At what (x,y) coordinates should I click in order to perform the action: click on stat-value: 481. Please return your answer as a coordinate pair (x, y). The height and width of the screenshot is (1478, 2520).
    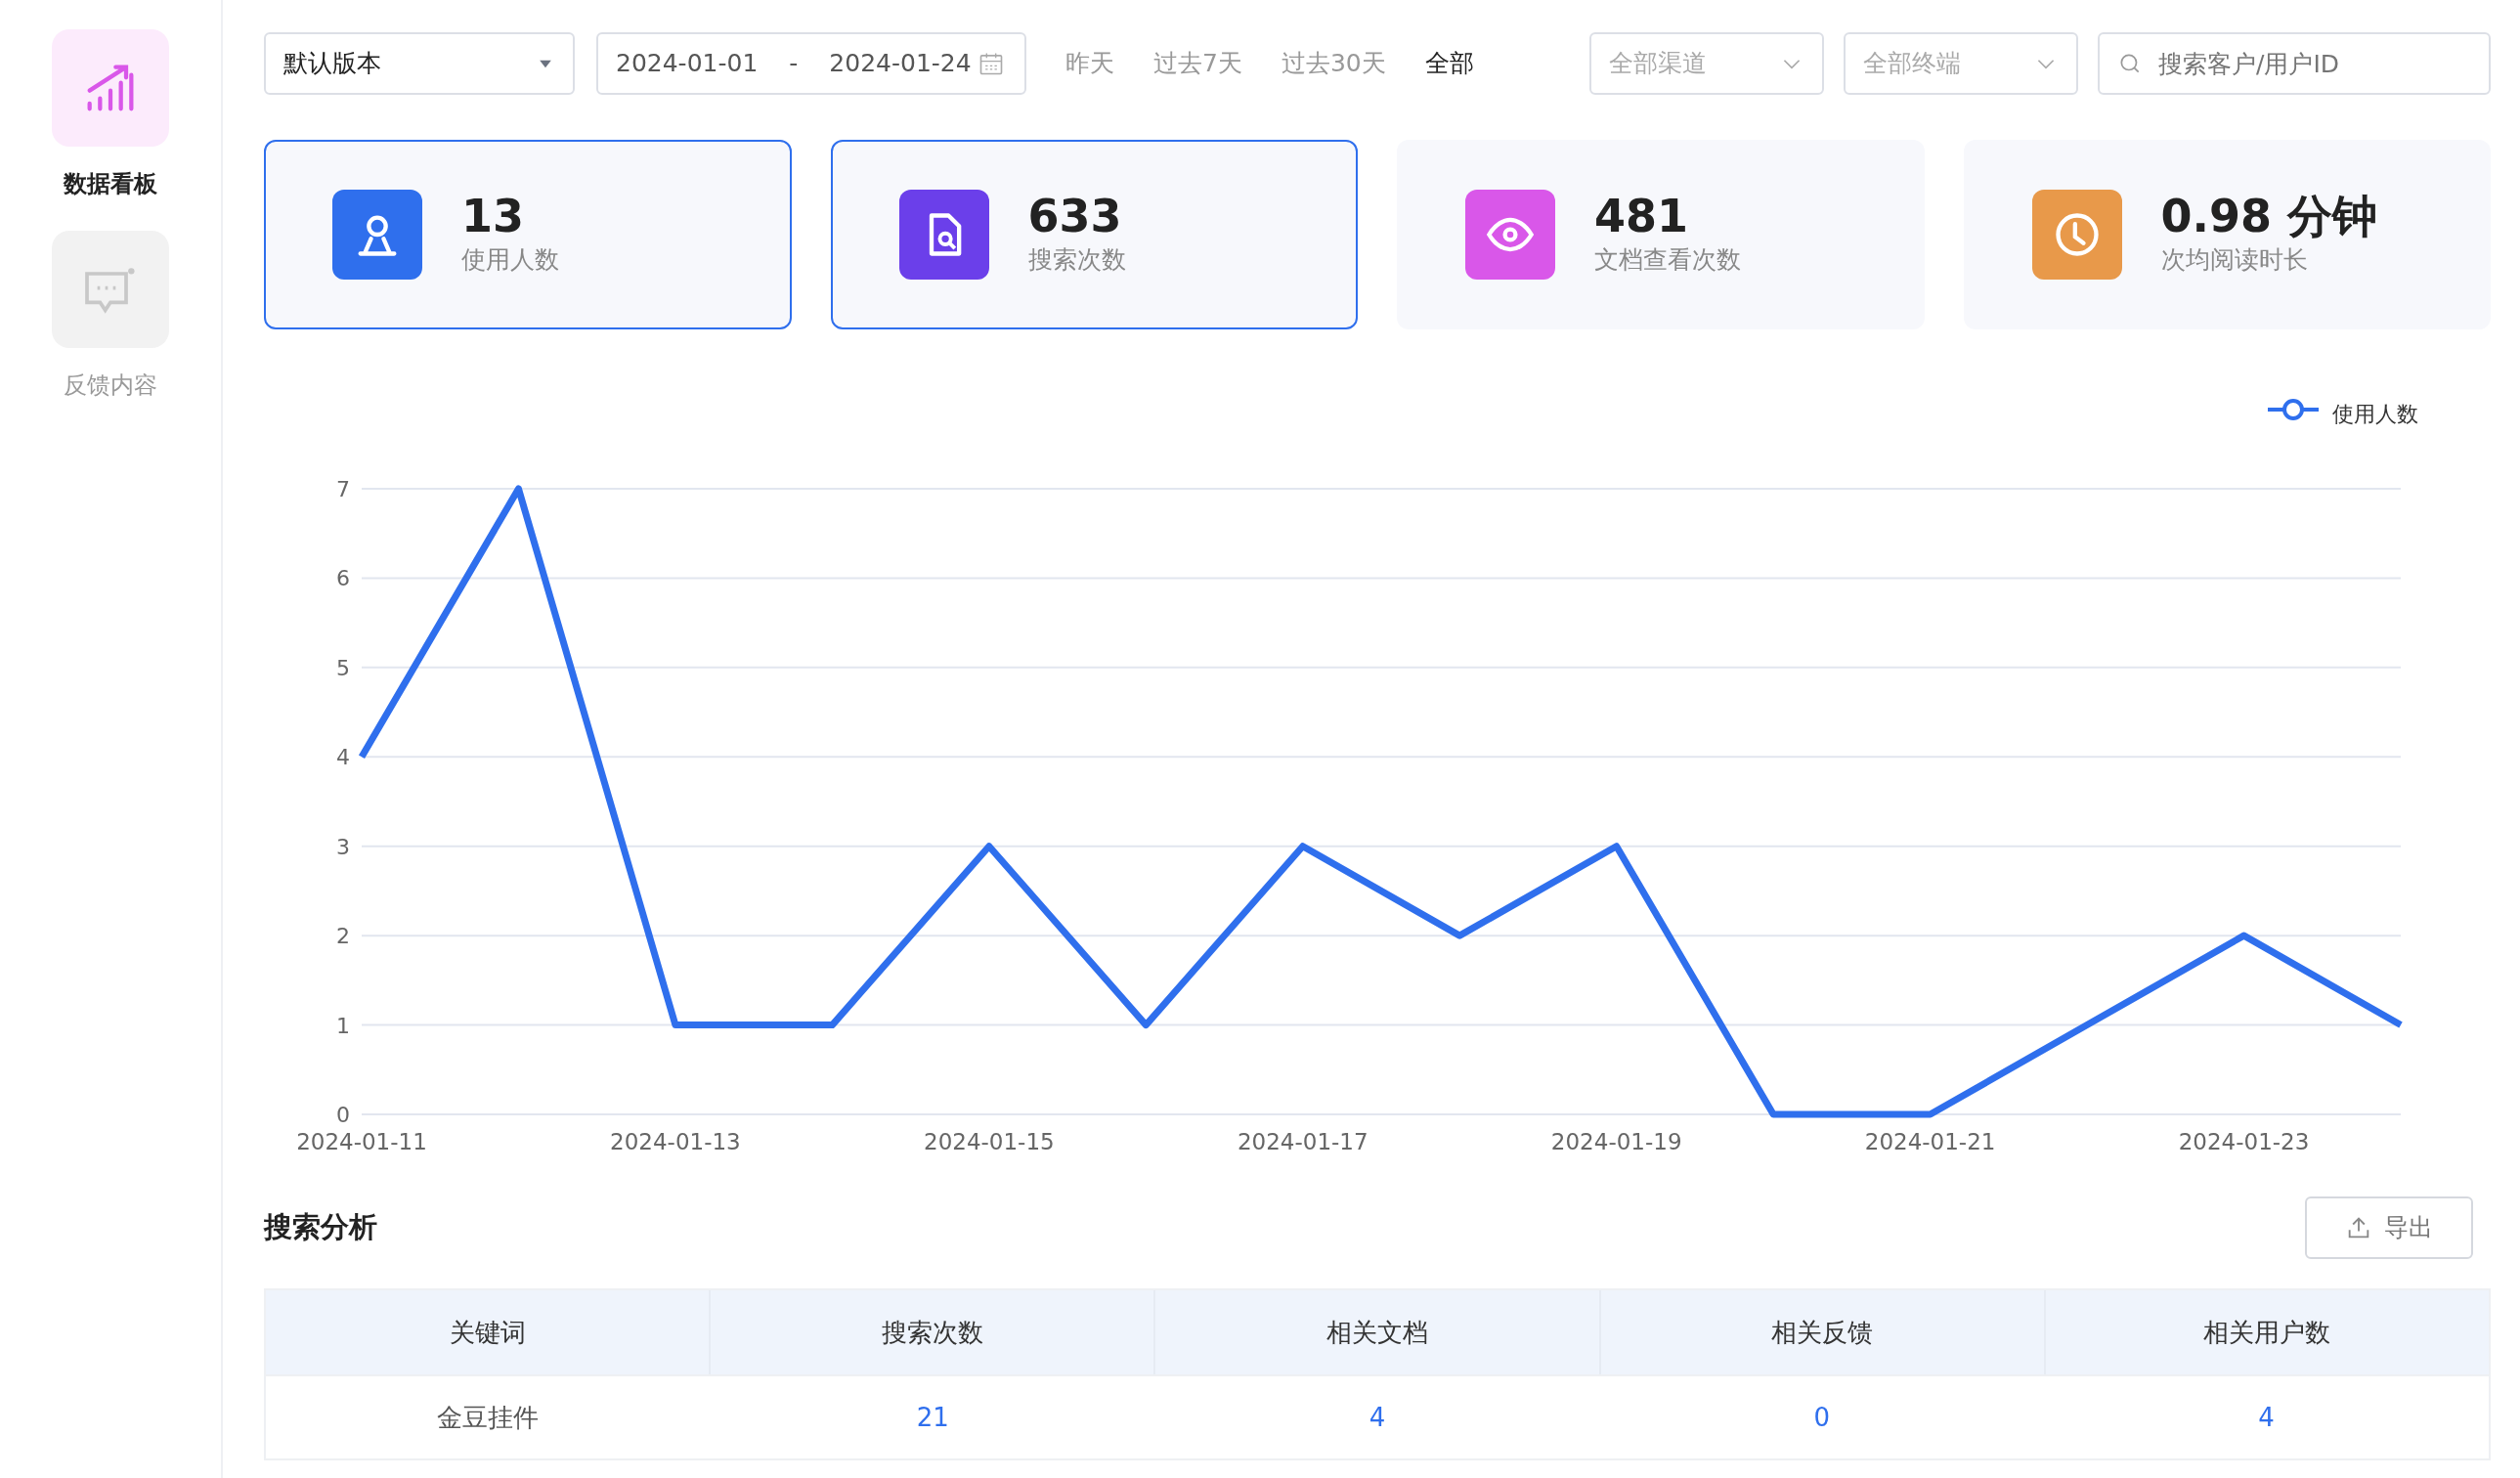
    Looking at the image, I should click on (1642, 216).